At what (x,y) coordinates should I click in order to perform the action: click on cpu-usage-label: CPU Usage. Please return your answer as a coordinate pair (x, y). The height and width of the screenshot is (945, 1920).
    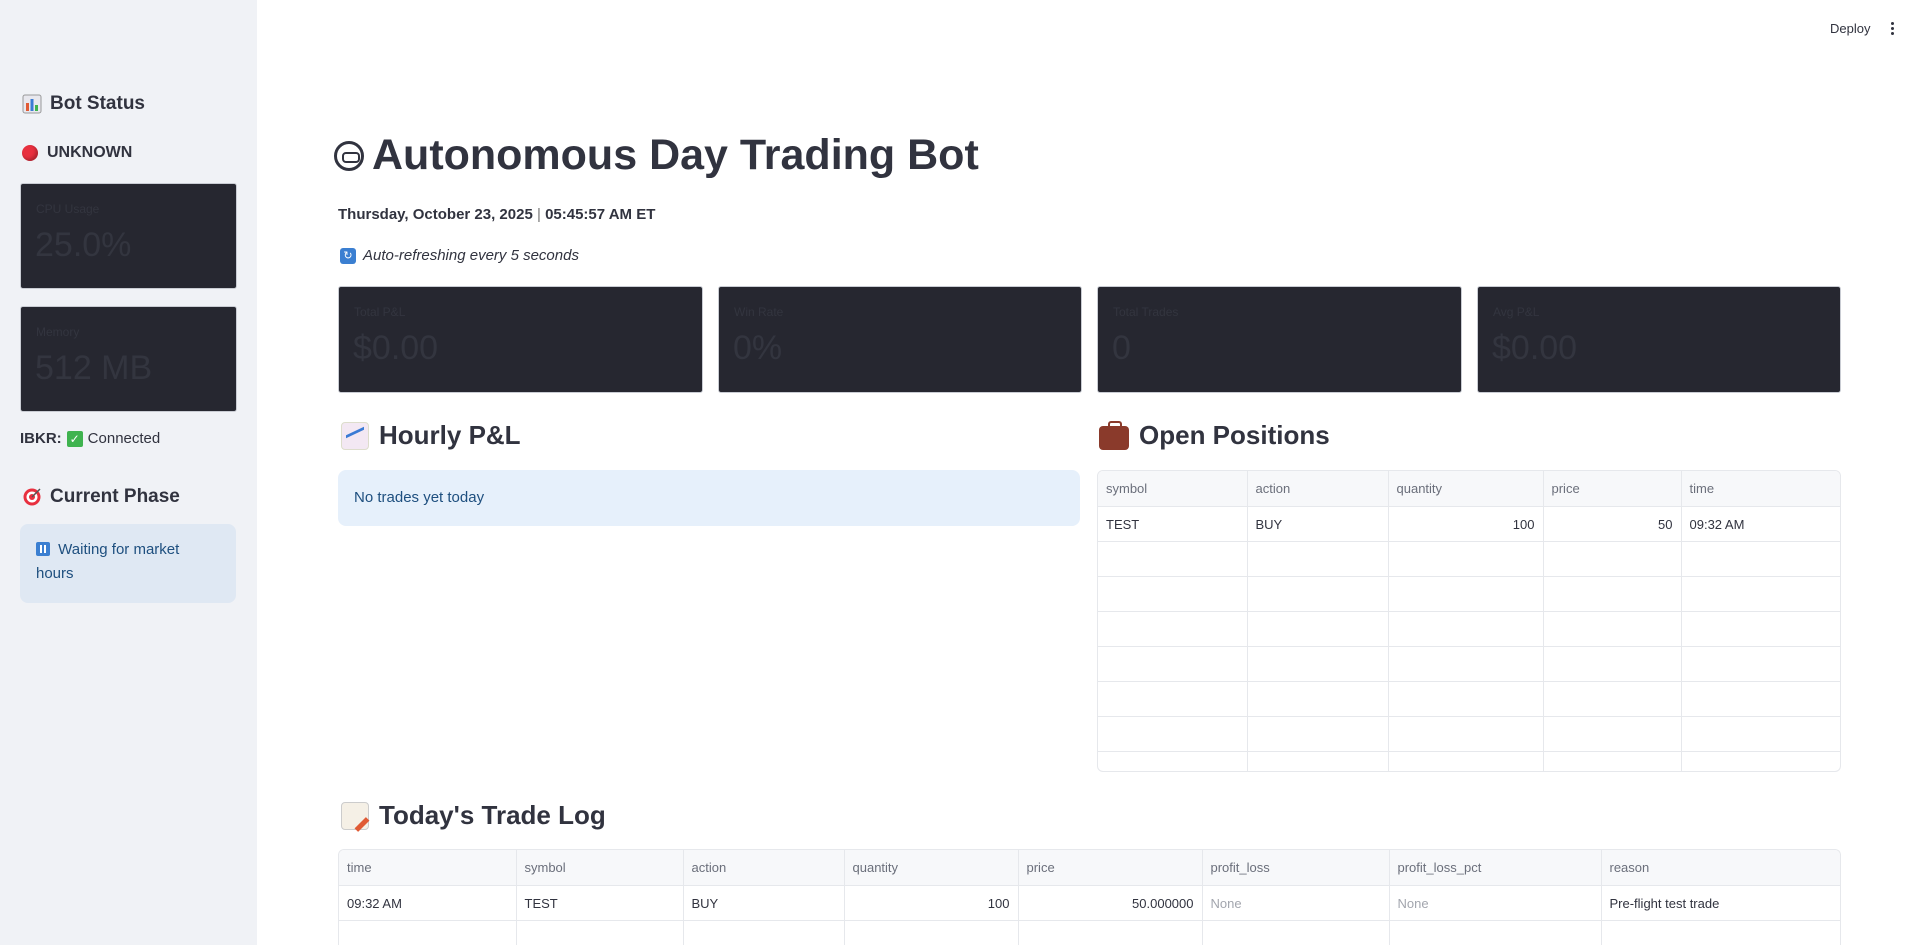
    Looking at the image, I should click on (68, 209).